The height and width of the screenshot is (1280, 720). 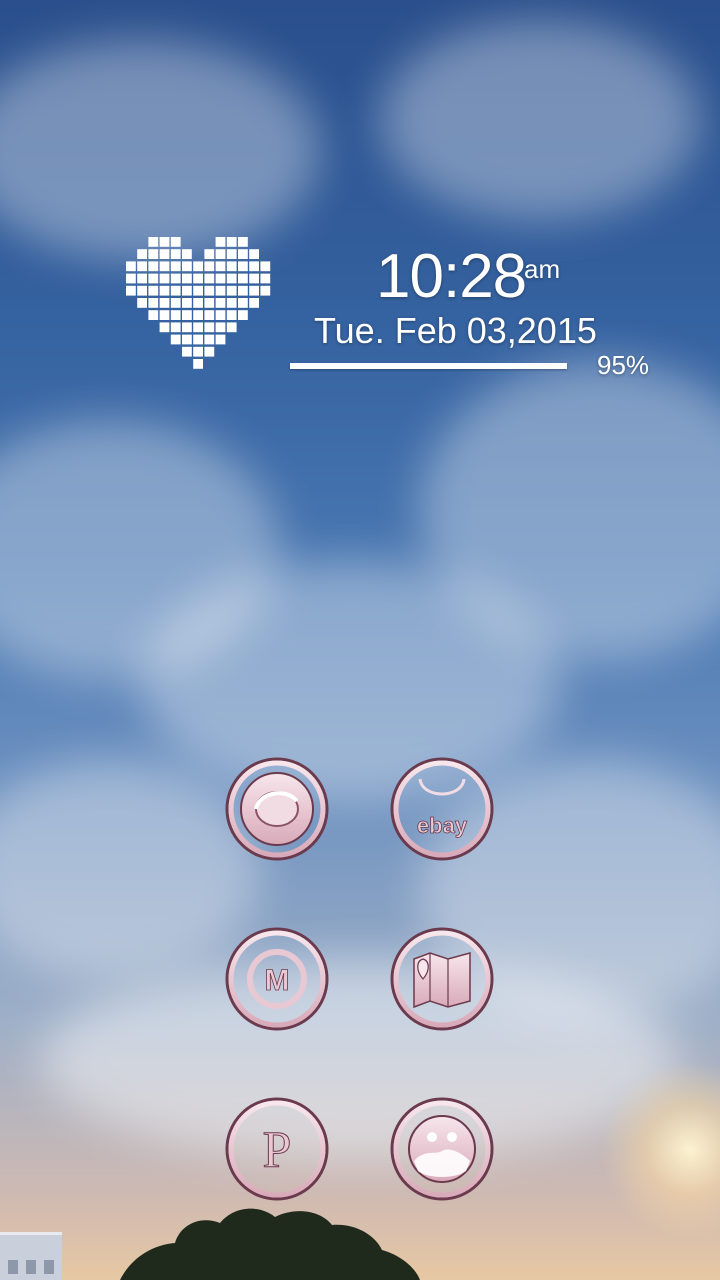 I want to click on opera-app-icon, so click(x=277, y=809).